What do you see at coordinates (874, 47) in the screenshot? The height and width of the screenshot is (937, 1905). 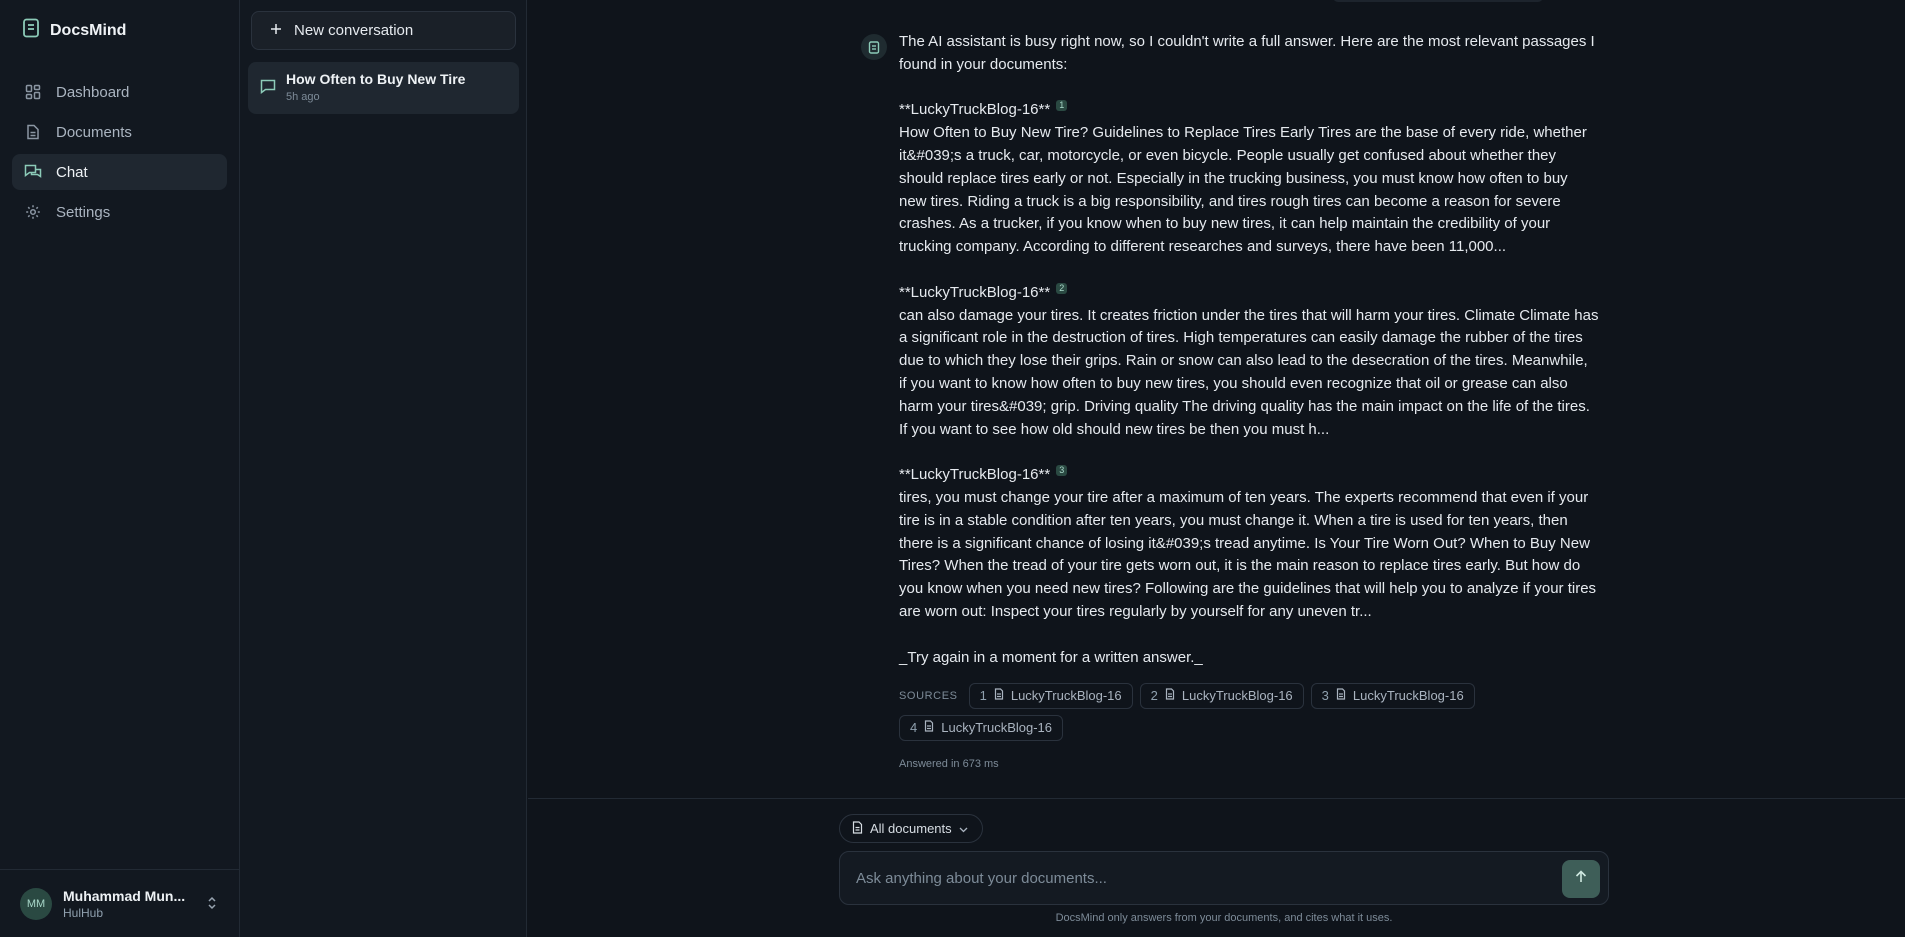 I see `assistant-avatar` at bounding box center [874, 47].